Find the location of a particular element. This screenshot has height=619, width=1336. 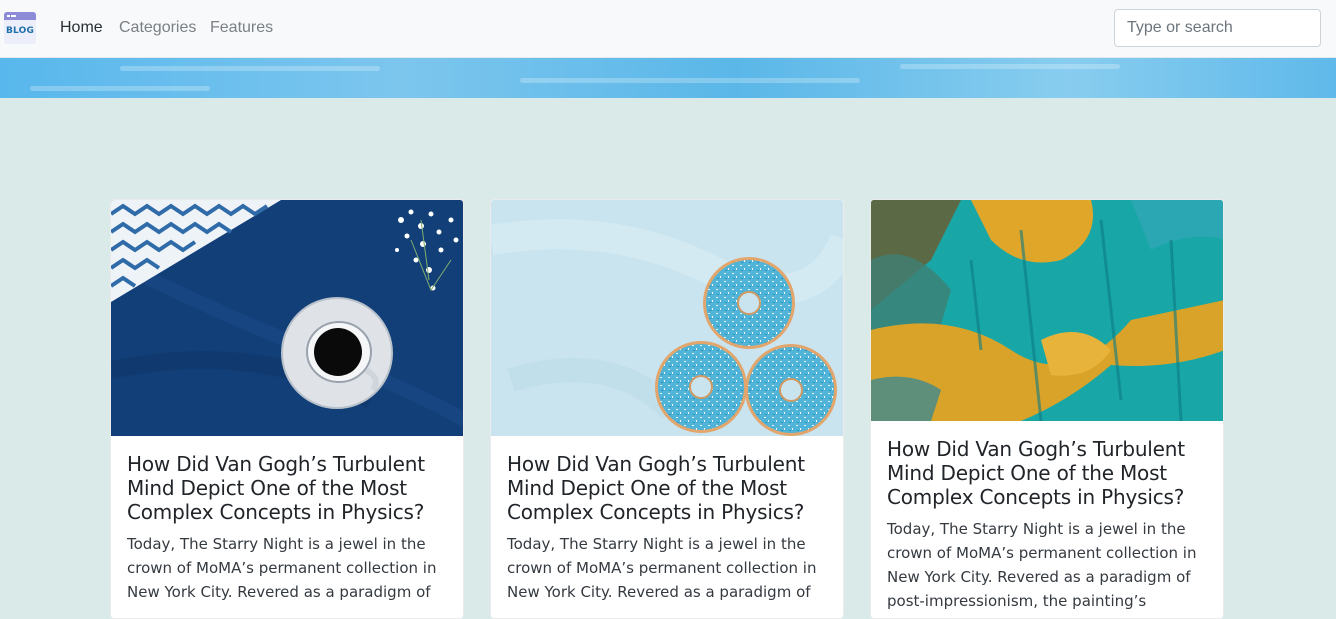

logo-text: BLOG is located at coordinates (20, 31).